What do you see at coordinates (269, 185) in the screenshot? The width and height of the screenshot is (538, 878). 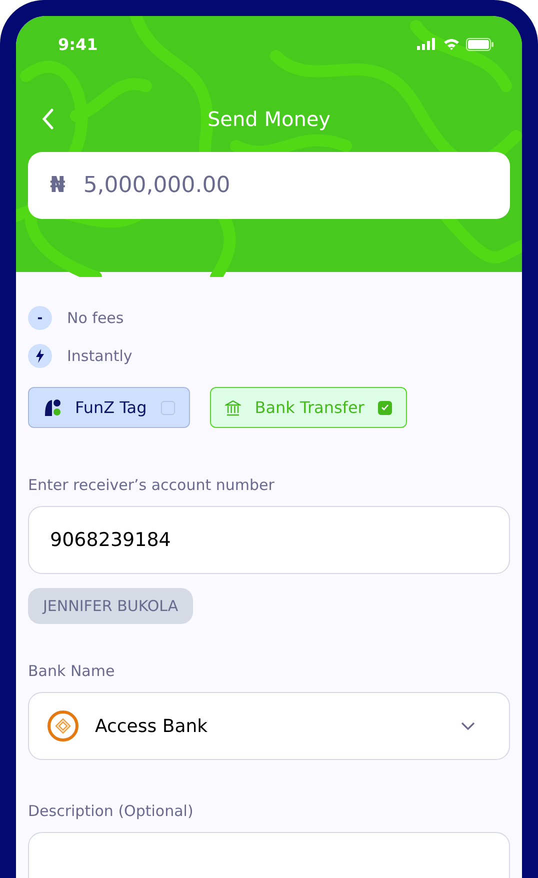 I see `amount-field: ₦ 5,000,000.00` at bounding box center [269, 185].